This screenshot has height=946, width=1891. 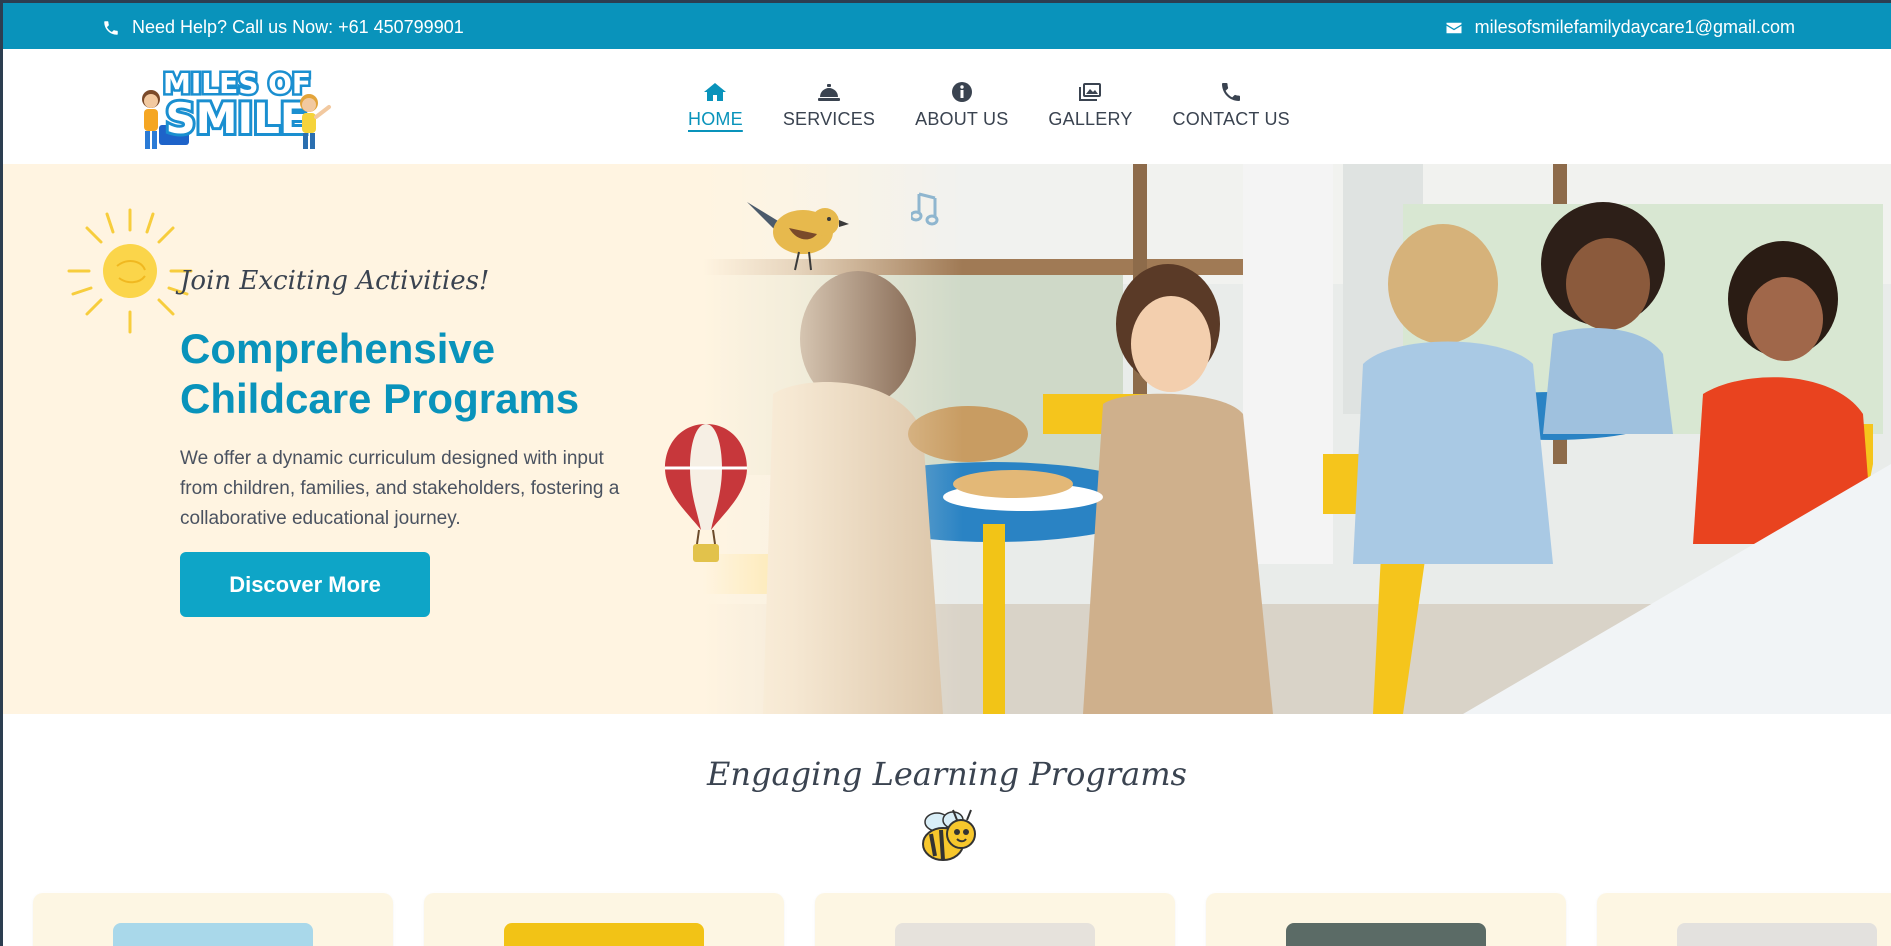 I want to click on hero-headline-line1: Comprehensive, so click(x=338, y=348).